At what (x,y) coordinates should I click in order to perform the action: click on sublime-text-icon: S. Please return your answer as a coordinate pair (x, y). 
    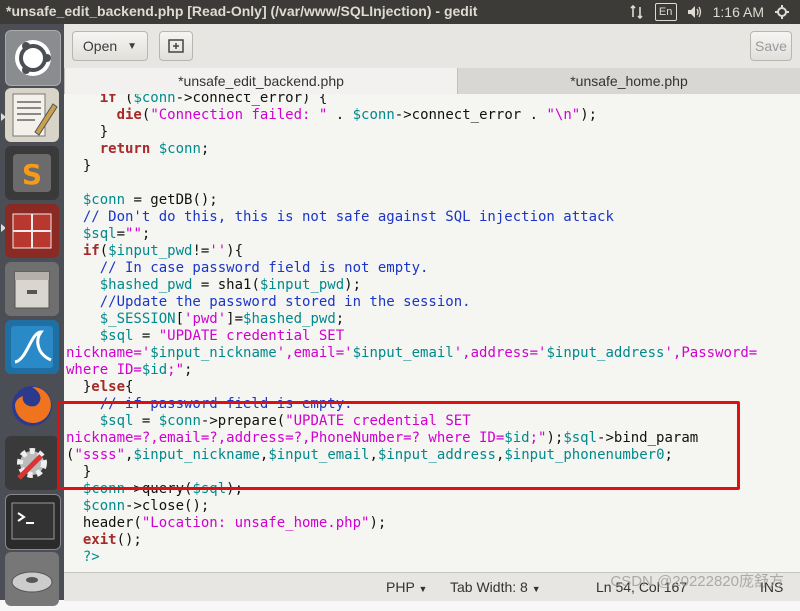
    Looking at the image, I should click on (32, 173).